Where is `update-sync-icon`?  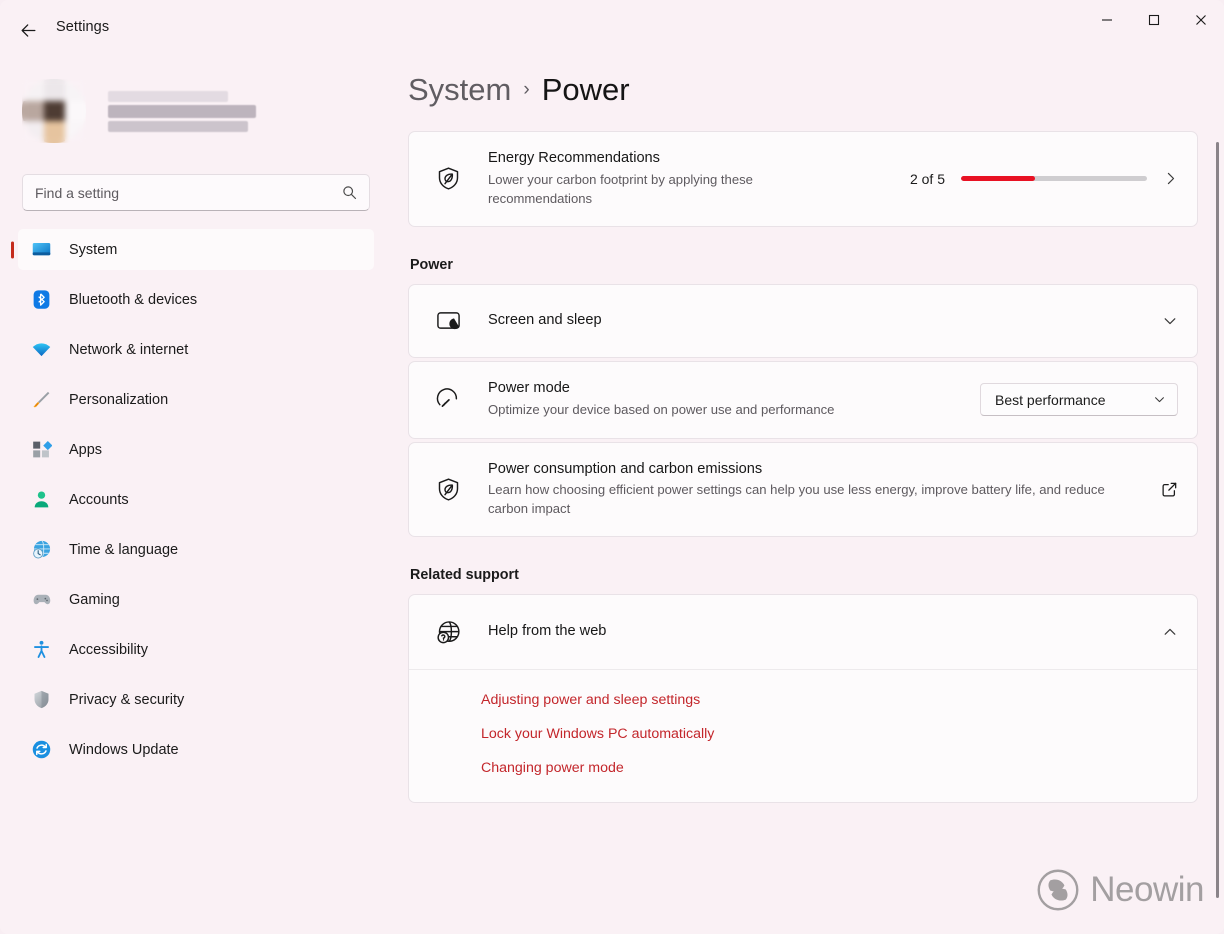
update-sync-icon is located at coordinates (41, 750).